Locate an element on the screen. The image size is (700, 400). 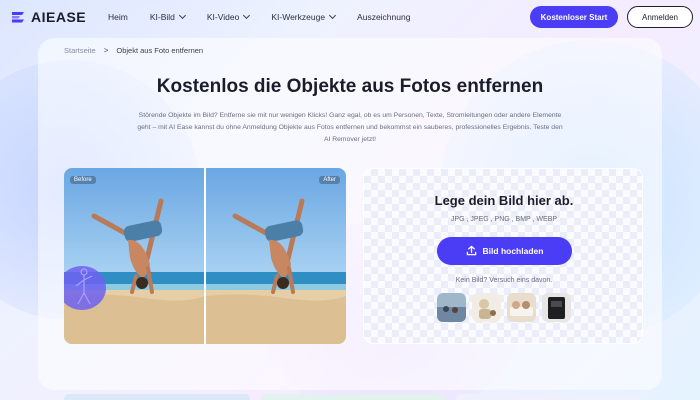
sample-images-label: Kein Bild? Versuch eins davon. is located at coordinates (504, 280).